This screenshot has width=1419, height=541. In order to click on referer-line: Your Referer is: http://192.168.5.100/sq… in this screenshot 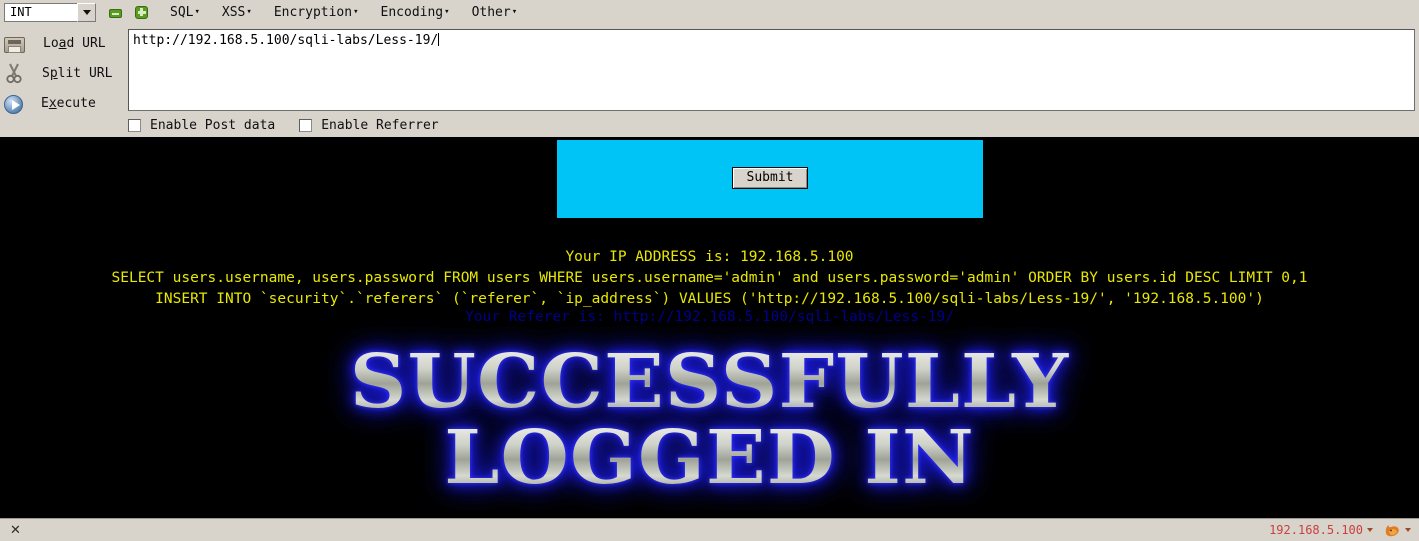, I will do `click(709, 317)`.